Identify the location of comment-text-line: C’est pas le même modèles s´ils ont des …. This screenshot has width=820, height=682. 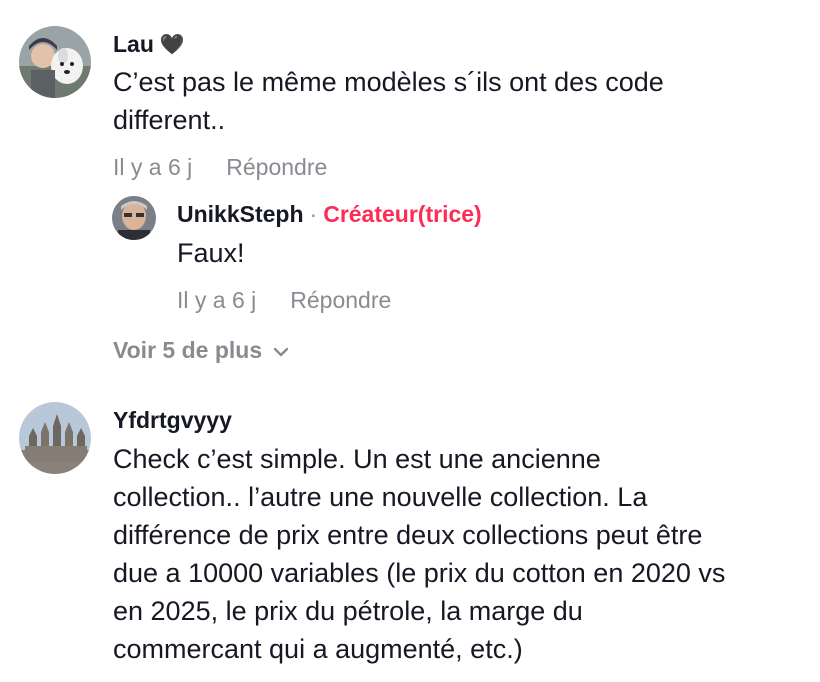
(388, 82).